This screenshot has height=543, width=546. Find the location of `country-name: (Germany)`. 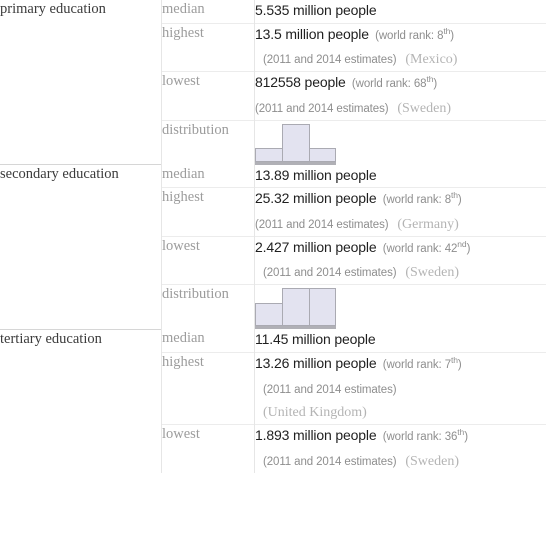

country-name: (Germany) is located at coordinates (428, 225).